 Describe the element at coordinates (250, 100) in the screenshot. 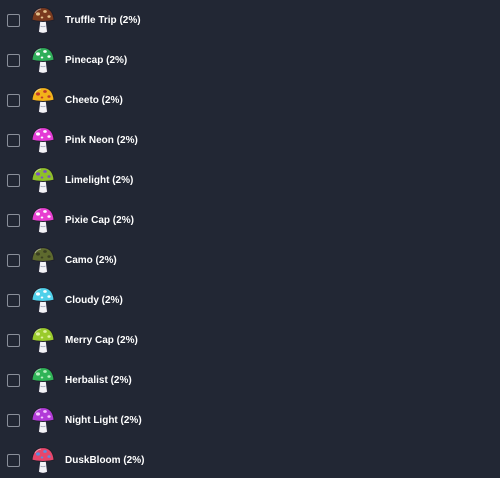

I see `list-item: Cheeto (2%)` at that location.